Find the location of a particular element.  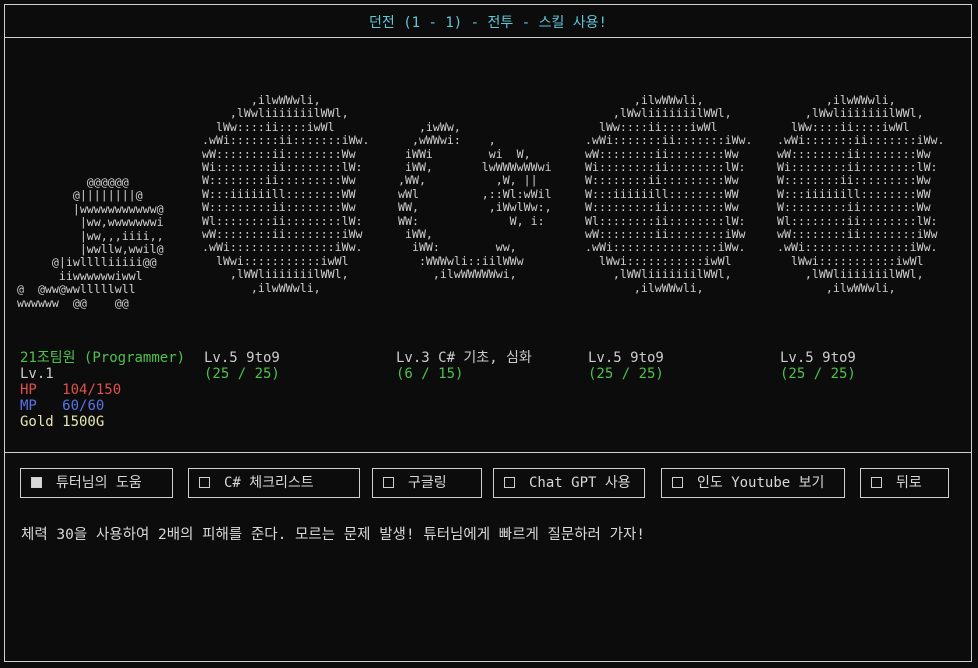

skill-label: 튜터님의 도움 is located at coordinates (99, 483).